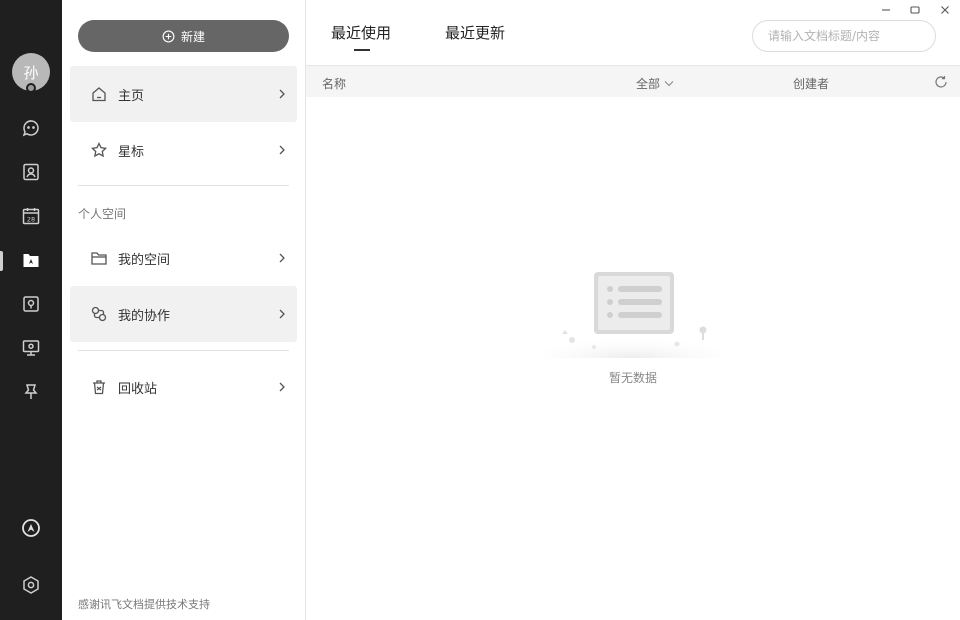 This screenshot has width=960, height=620. I want to click on collab-icon, so click(99, 314).